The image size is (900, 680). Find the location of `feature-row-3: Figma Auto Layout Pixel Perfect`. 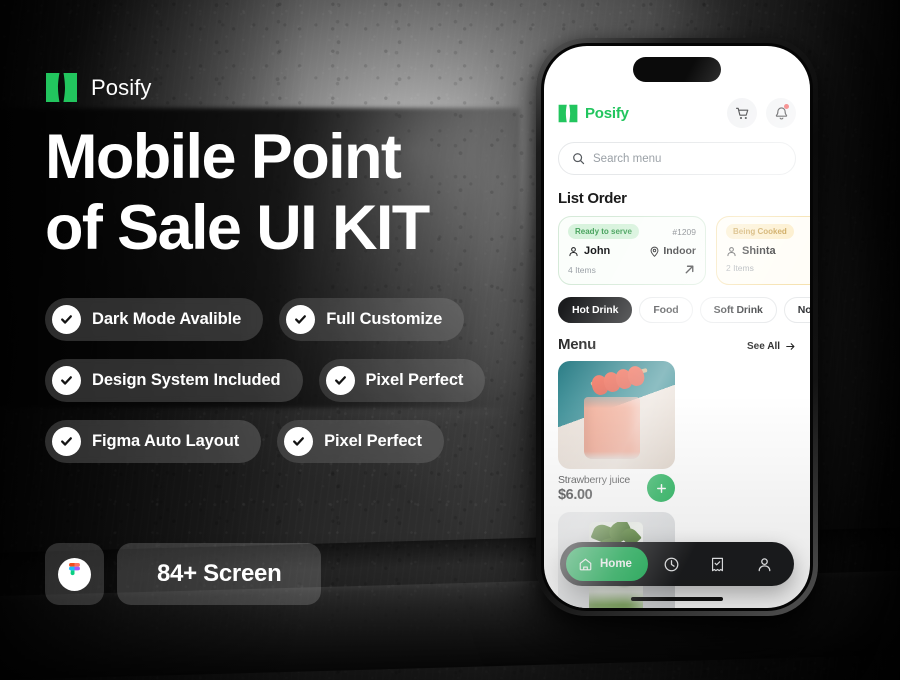

feature-row-3: Figma Auto Layout Pixel Perfect is located at coordinates (285, 441).